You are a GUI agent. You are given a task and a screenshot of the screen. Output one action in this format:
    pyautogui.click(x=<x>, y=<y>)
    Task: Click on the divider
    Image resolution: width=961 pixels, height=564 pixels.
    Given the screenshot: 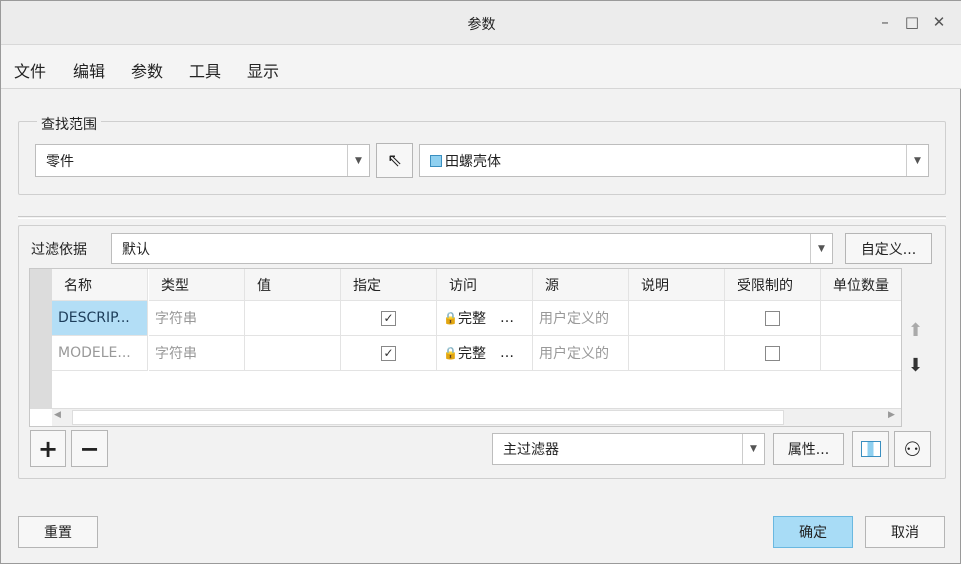 What is the action you would take?
    pyautogui.click(x=482, y=217)
    